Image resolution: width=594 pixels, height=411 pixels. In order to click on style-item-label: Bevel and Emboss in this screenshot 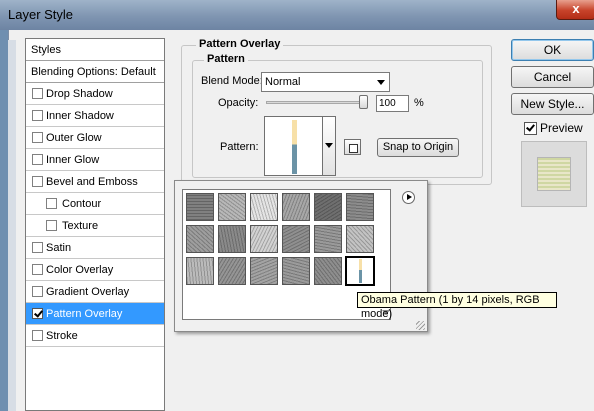, I will do `click(92, 182)`.